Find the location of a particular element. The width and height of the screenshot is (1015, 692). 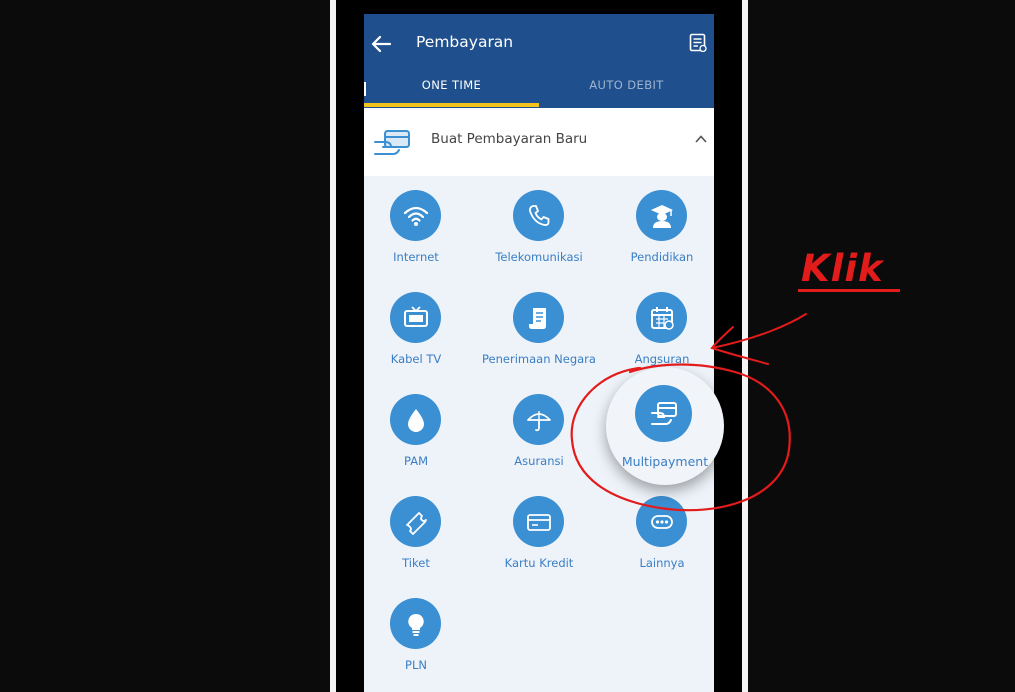

annotation-klik: Klik is located at coordinates (842, 268).